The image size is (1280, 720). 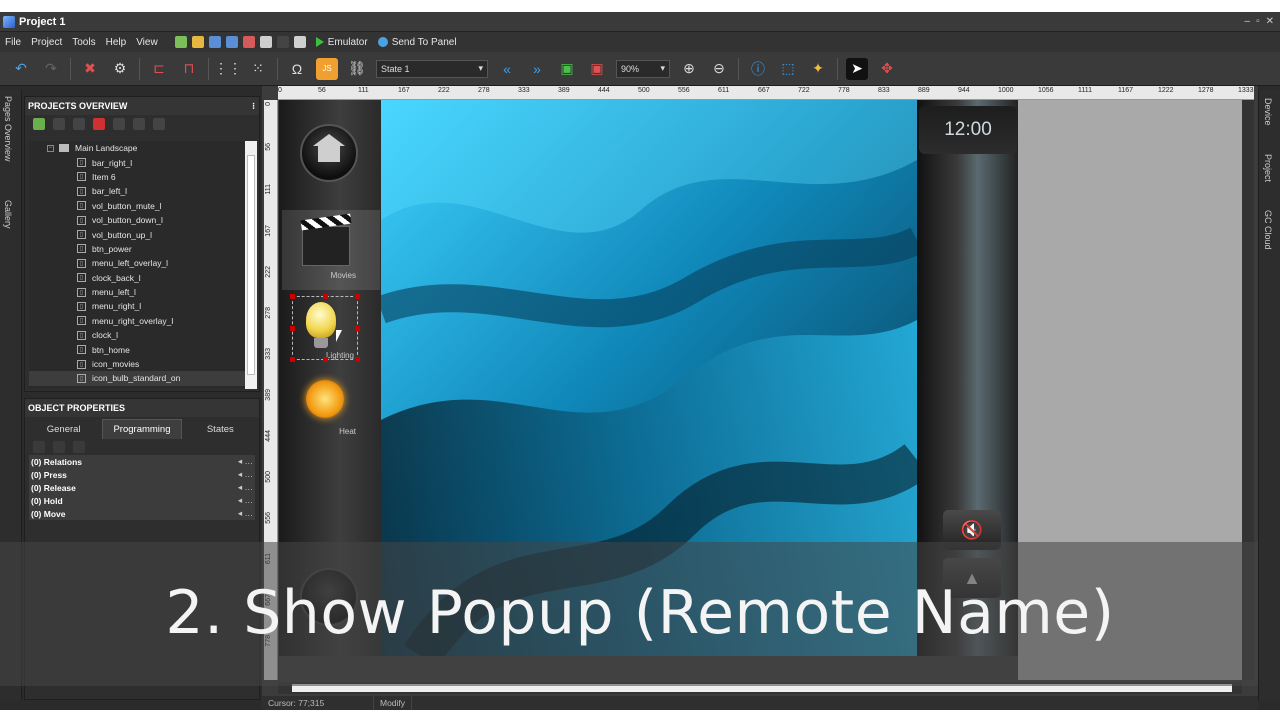 I want to click on tab-general: General, so click(x=63, y=429).